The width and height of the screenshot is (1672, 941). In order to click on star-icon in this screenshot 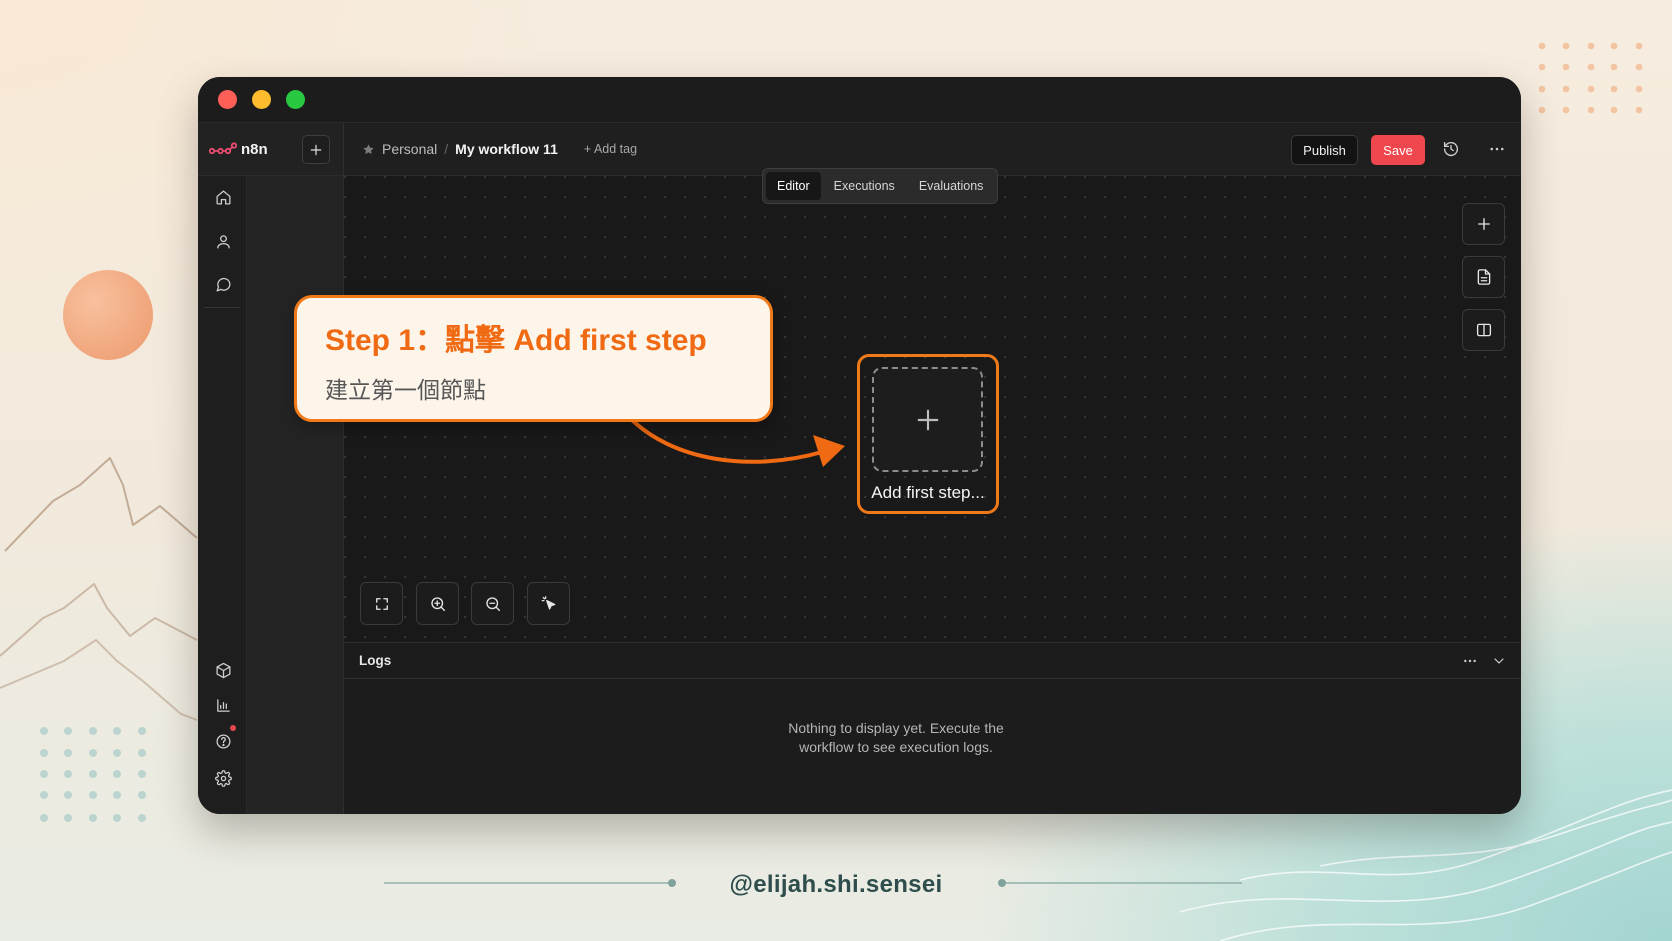, I will do `click(368, 149)`.